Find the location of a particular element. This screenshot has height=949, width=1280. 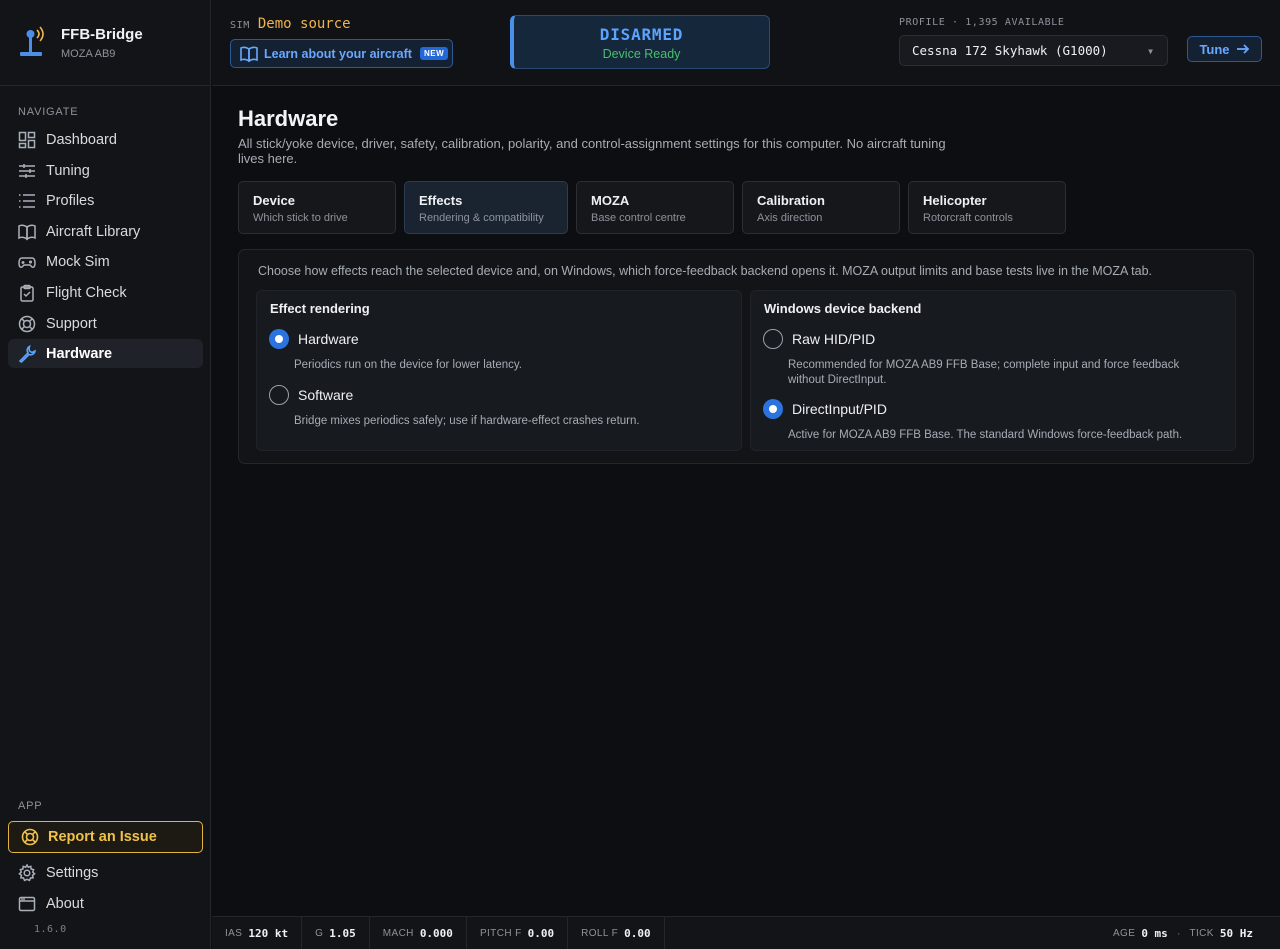

profile-value: Cessna 172 Skyhawk (G1000) is located at coordinates (1010, 50).